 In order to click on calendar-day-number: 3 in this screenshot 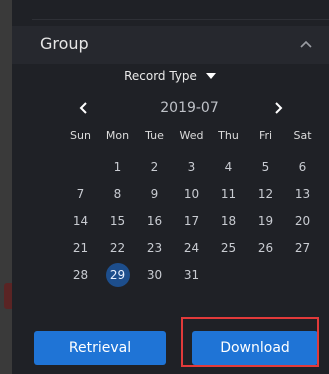, I will do `click(191, 166)`.